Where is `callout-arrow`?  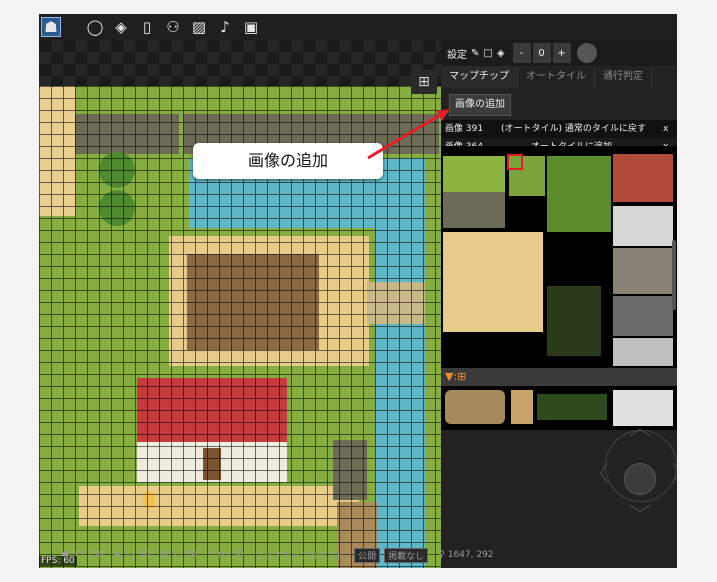 callout-arrow is located at coordinates (408, 134).